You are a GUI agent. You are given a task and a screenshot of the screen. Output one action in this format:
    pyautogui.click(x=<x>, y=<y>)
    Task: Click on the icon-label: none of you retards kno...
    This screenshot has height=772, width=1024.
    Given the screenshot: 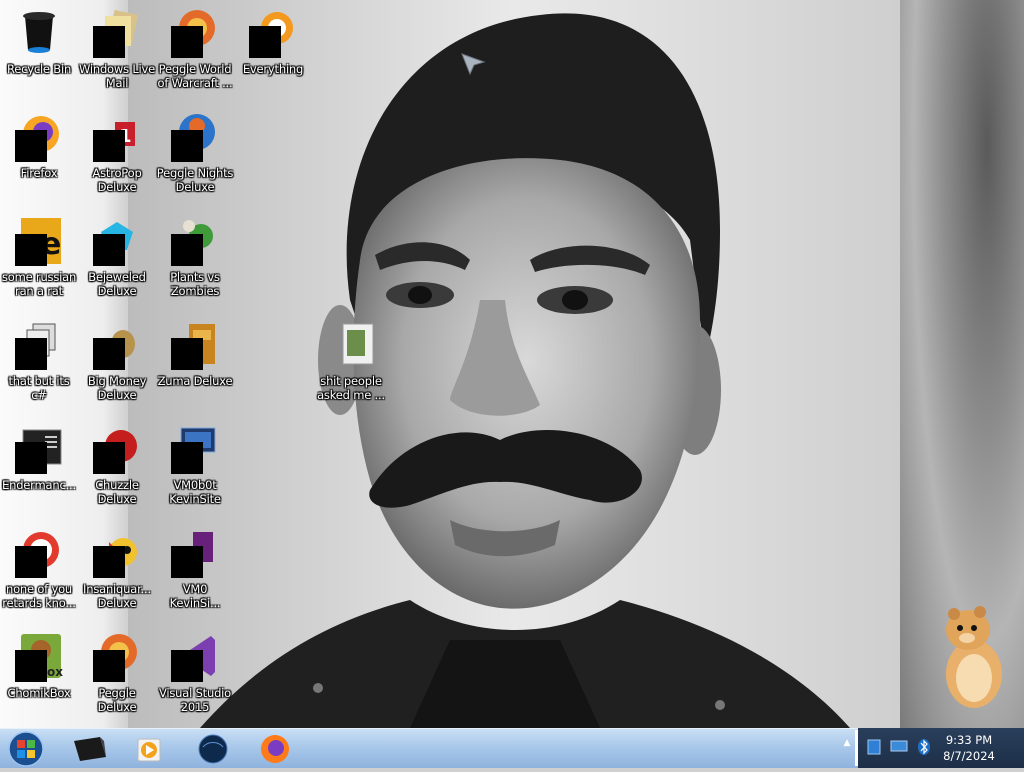 What is the action you would take?
    pyautogui.click(x=39, y=596)
    